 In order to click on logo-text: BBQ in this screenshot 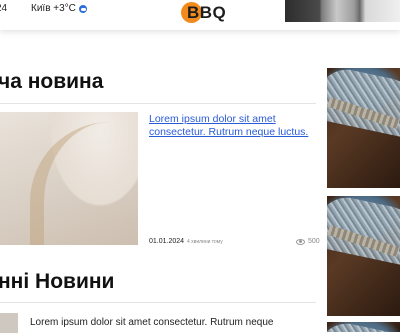, I will do `click(207, 12)`.